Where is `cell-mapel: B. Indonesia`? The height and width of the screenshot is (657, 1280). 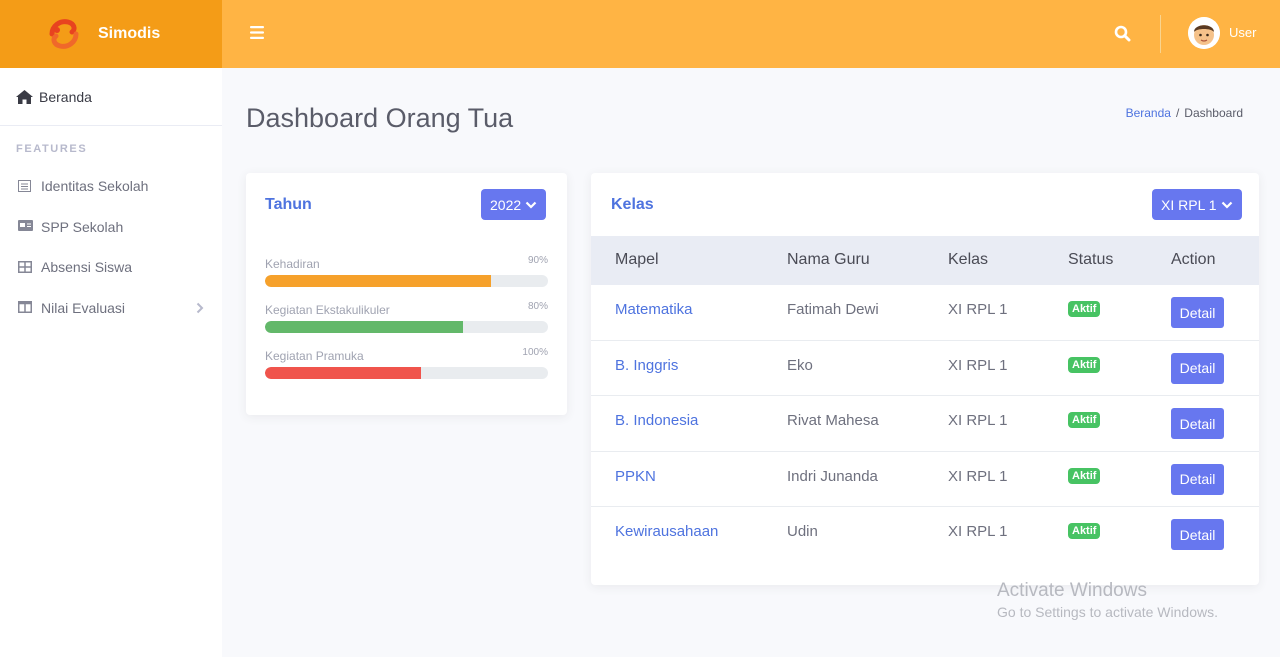 cell-mapel: B. Indonesia is located at coordinates (656, 420).